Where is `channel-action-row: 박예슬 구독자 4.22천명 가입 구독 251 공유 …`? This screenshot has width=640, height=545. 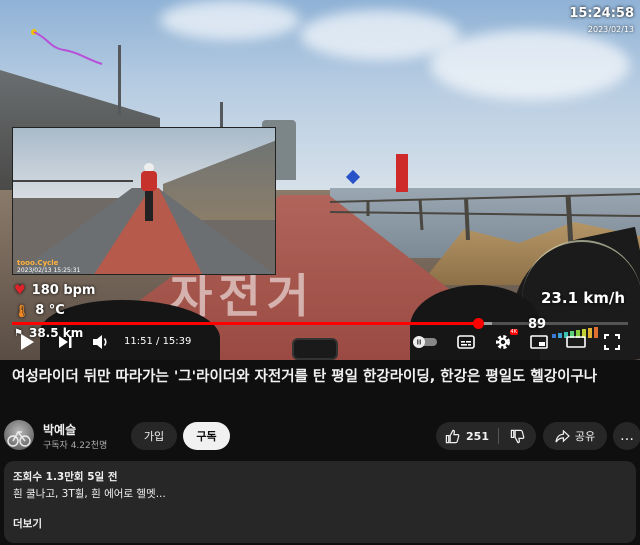
channel-action-row: 박예슬 구독자 4.22천명 가입 구독 251 공유 … is located at coordinates (320, 436).